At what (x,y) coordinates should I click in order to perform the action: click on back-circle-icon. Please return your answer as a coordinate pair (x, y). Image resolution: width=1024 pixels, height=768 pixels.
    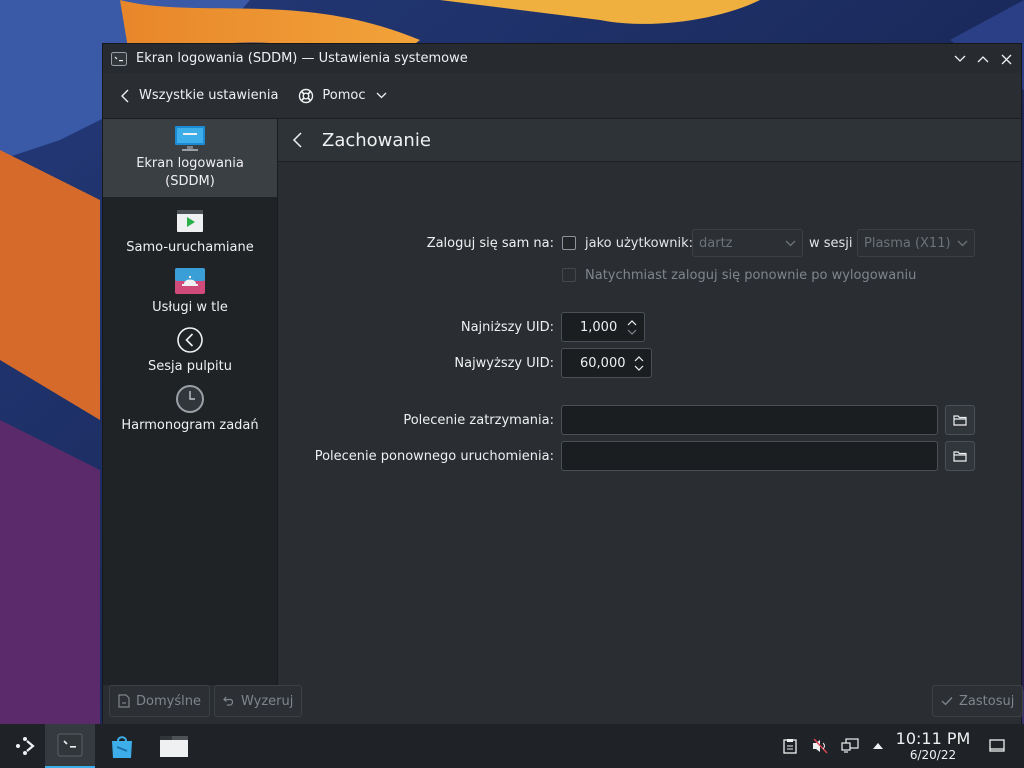
    Looking at the image, I should click on (190, 340).